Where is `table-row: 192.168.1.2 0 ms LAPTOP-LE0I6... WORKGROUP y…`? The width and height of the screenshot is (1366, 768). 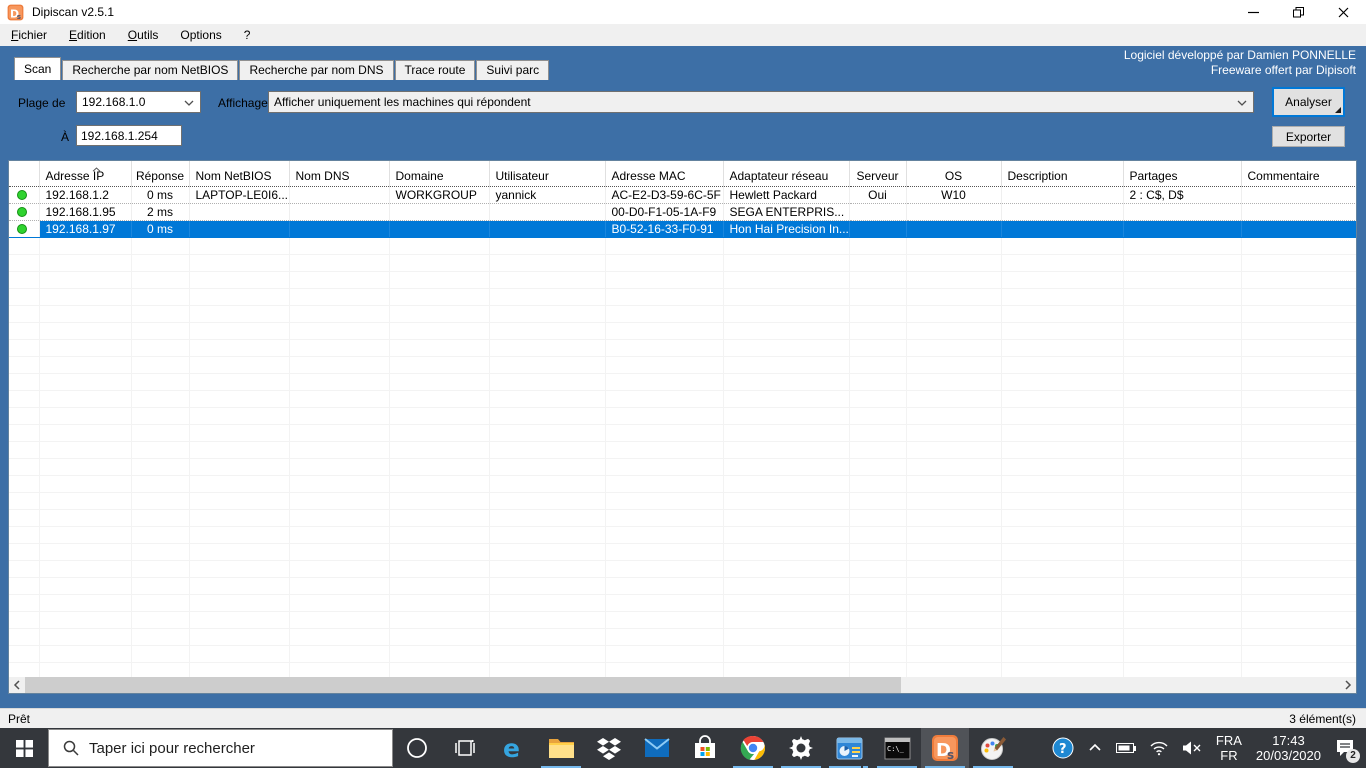 table-row: 192.168.1.2 0 ms LAPTOP-LE0I6... WORKGROUP y… is located at coordinates (682, 195).